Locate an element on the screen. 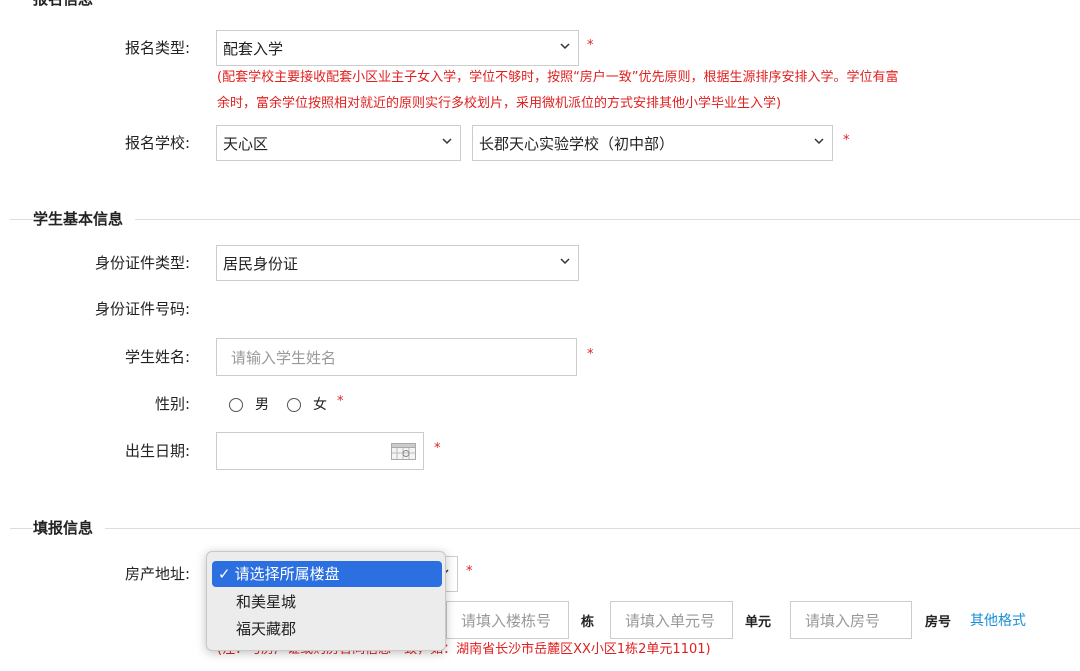 The image size is (1080, 671). id-number-label: 身份证件号码: is located at coordinates (142, 309).